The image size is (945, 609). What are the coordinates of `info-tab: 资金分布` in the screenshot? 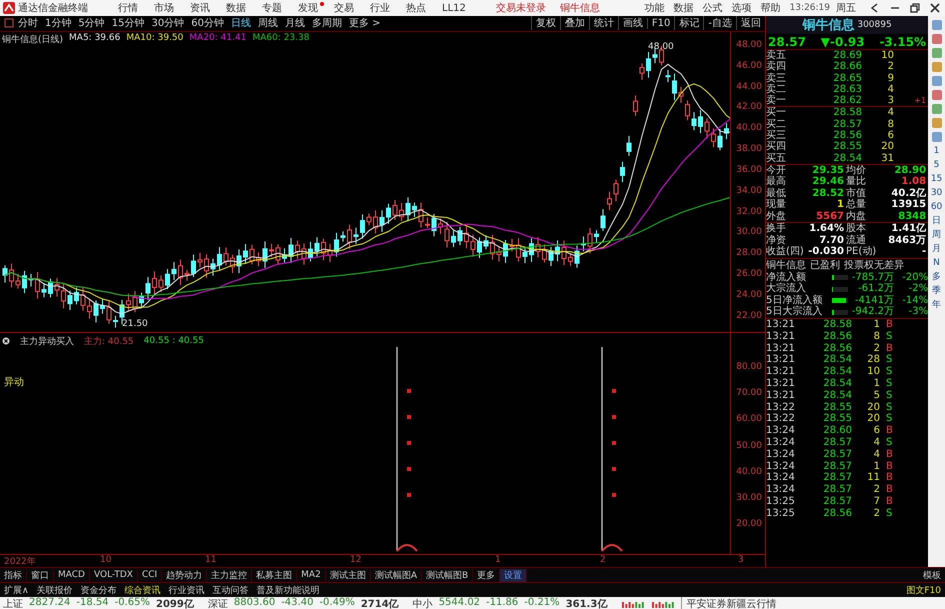 It's located at (98, 590).